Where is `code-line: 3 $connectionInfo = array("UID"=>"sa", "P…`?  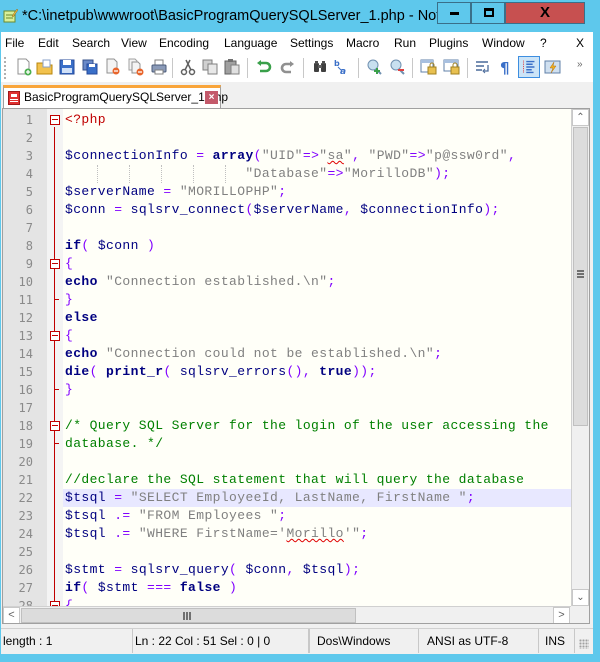 code-line: 3 $connectionInfo = array("UID"=>"sa", "P… is located at coordinates (307, 156).